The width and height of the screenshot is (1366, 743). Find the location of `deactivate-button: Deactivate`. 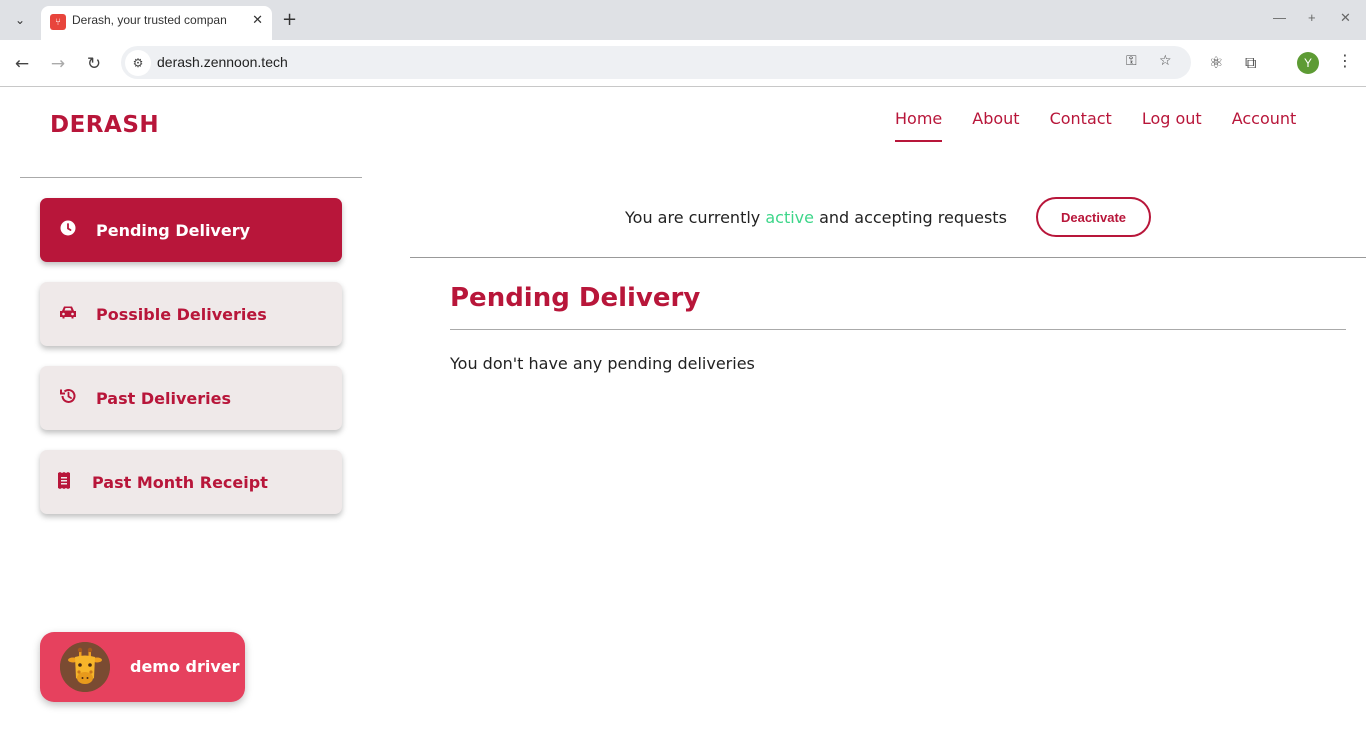

deactivate-button: Deactivate is located at coordinates (1093, 217).